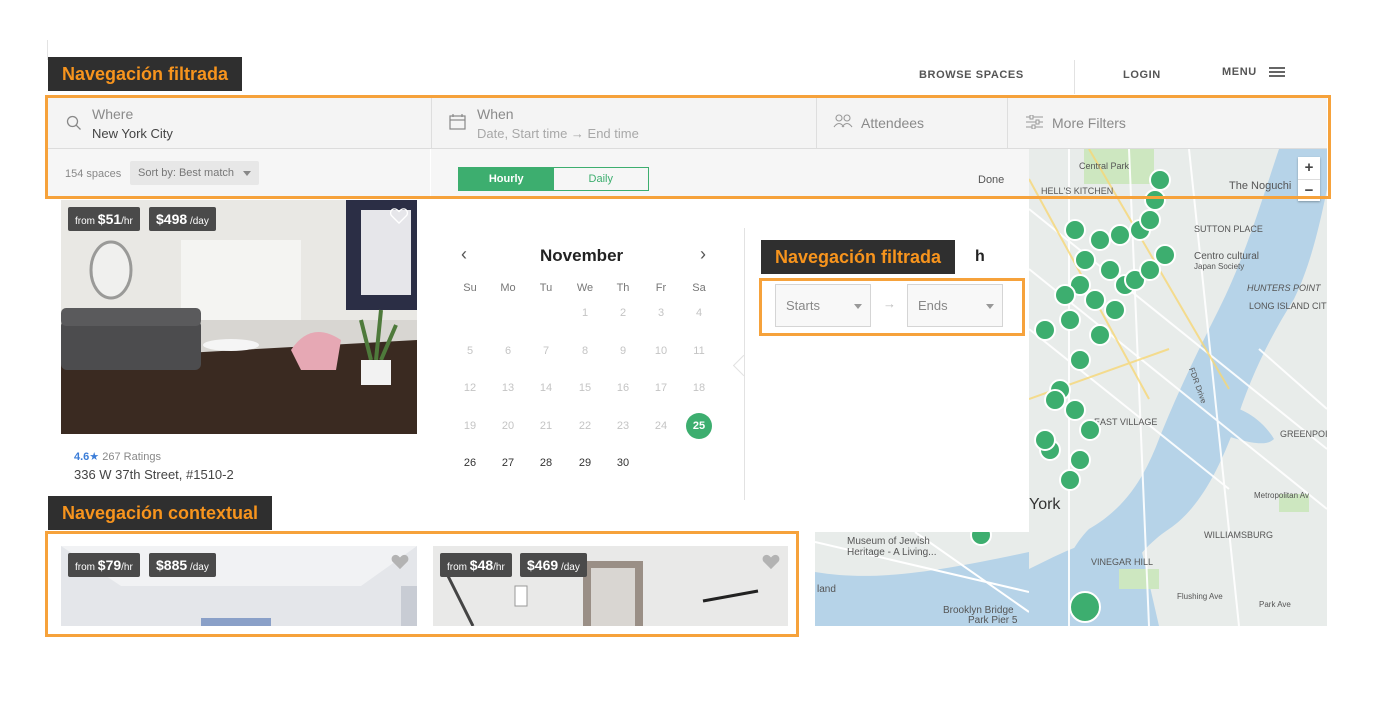  I want to click on done-button: Done, so click(991, 180).